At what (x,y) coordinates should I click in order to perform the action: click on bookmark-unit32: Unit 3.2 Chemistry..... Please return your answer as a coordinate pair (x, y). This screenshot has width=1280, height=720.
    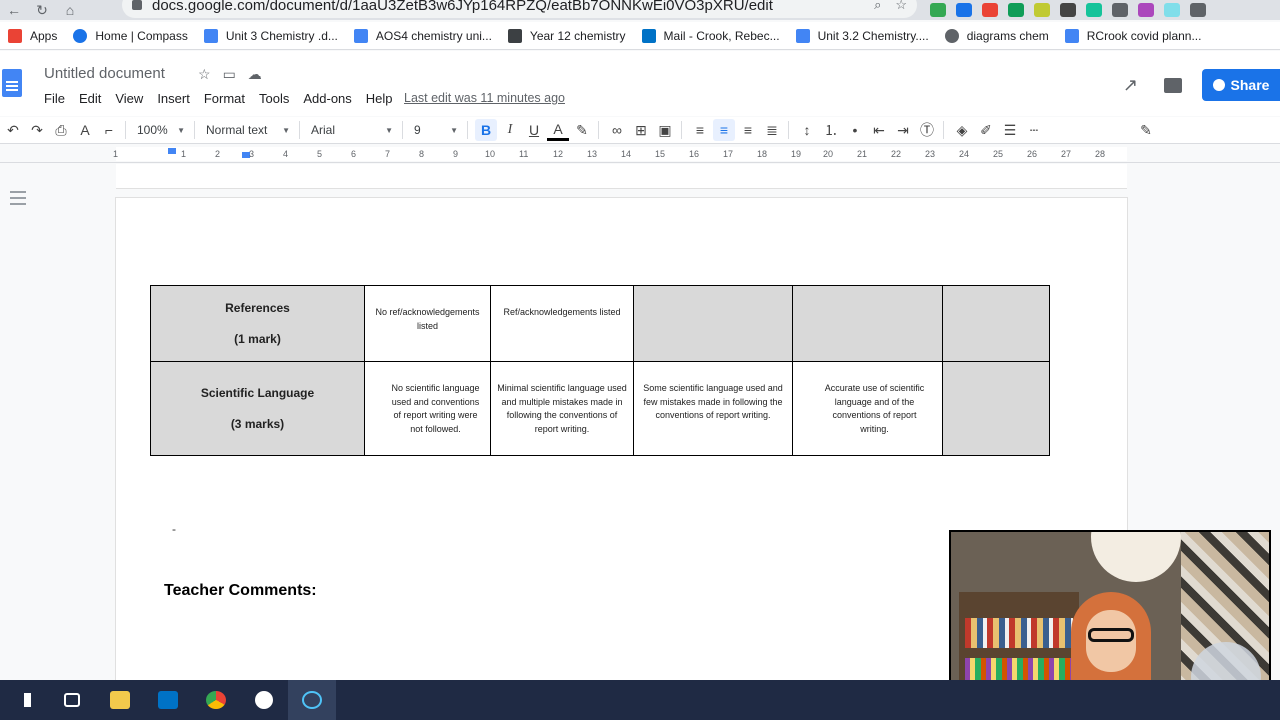
    Looking at the image, I should click on (862, 35).